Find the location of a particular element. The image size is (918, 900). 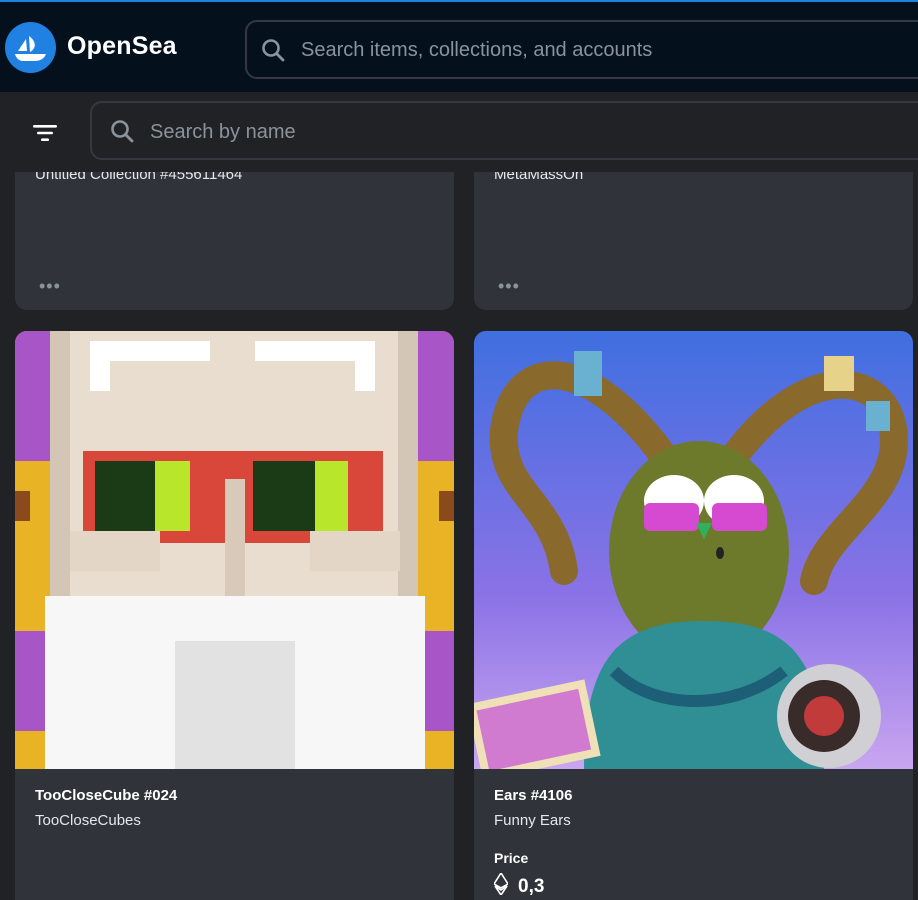

filter-toolbar: Search by name is located at coordinates (459, 132).